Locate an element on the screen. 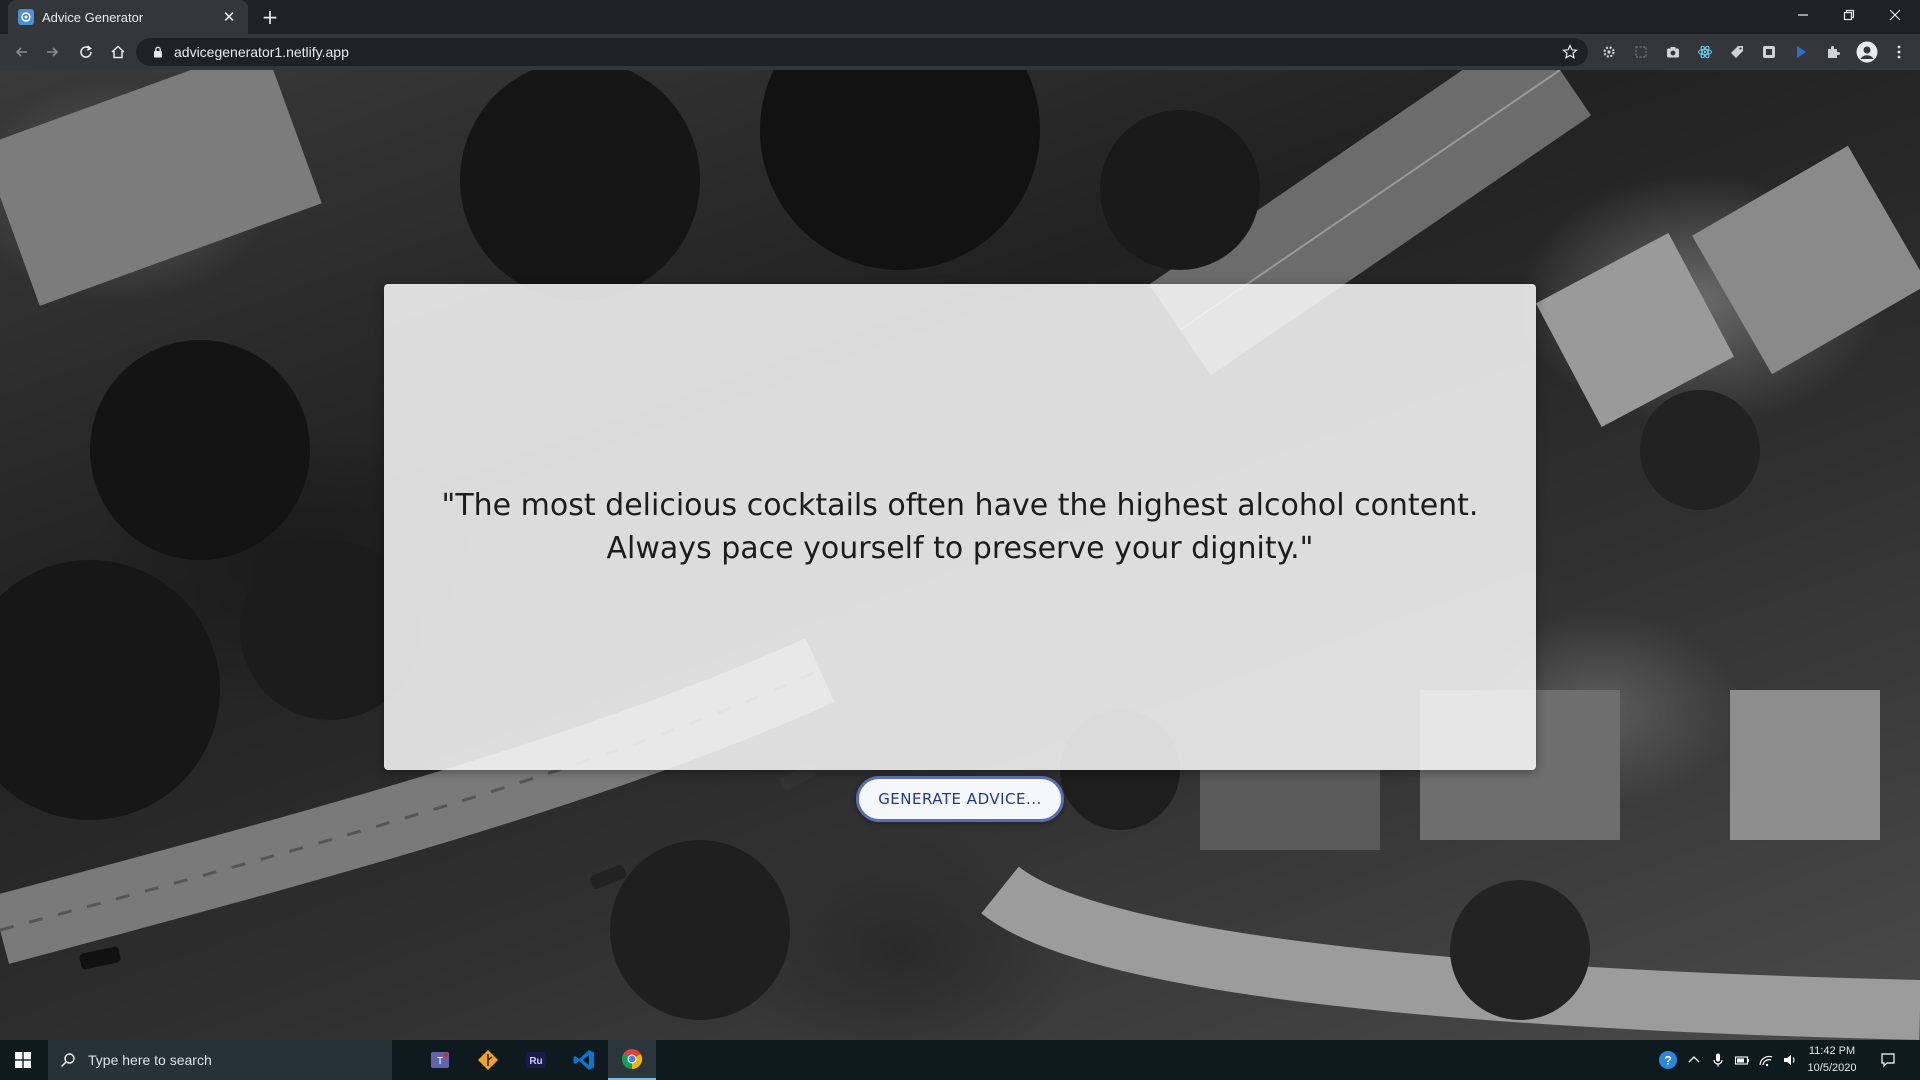 Image resolution: width=1920 pixels, height=1080 pixels. extension-crop-icon is located at coordinates (1641, 52).